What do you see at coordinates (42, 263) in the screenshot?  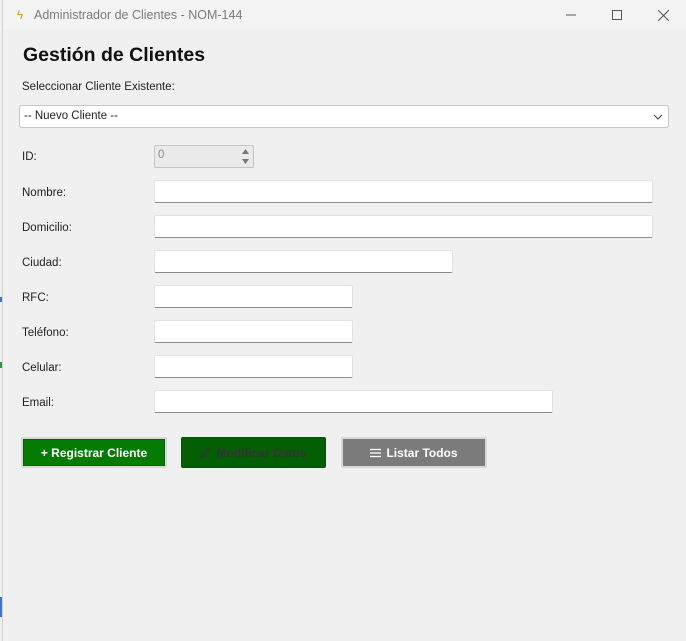 I see `ciudad-label: Ciudad:` at bounding box center [42, 263].